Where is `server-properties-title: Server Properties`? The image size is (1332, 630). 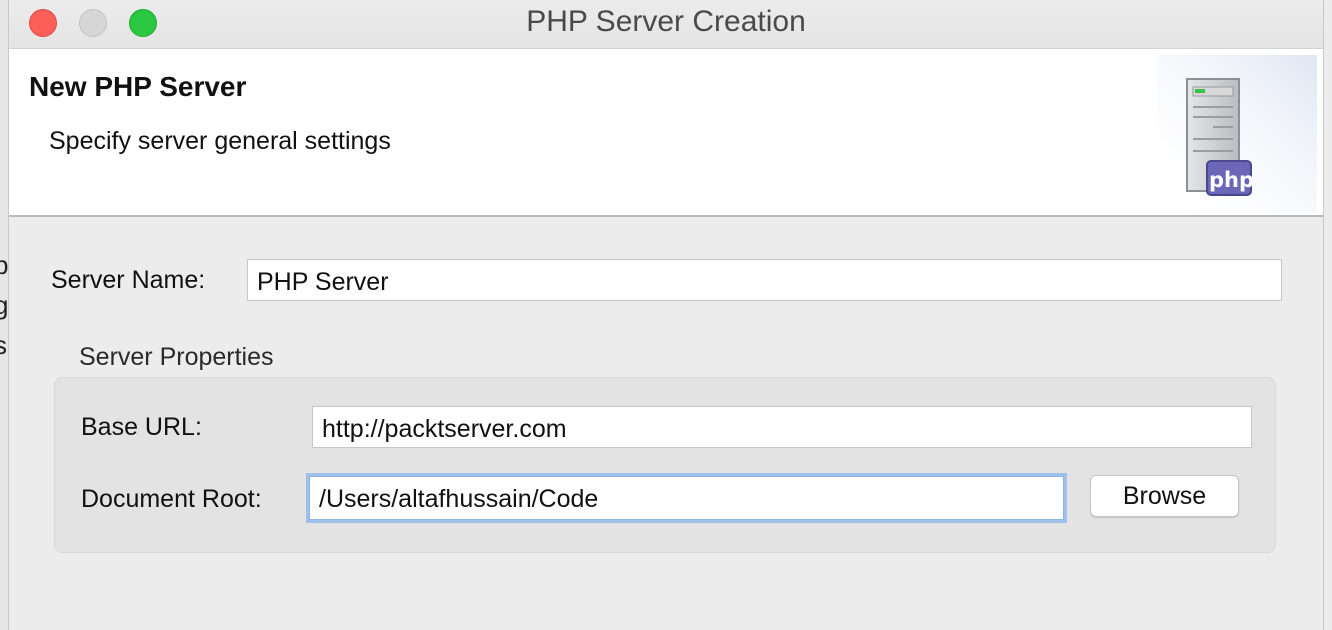
server-properties-title: Server Properties is located at coordinates (176, 357).